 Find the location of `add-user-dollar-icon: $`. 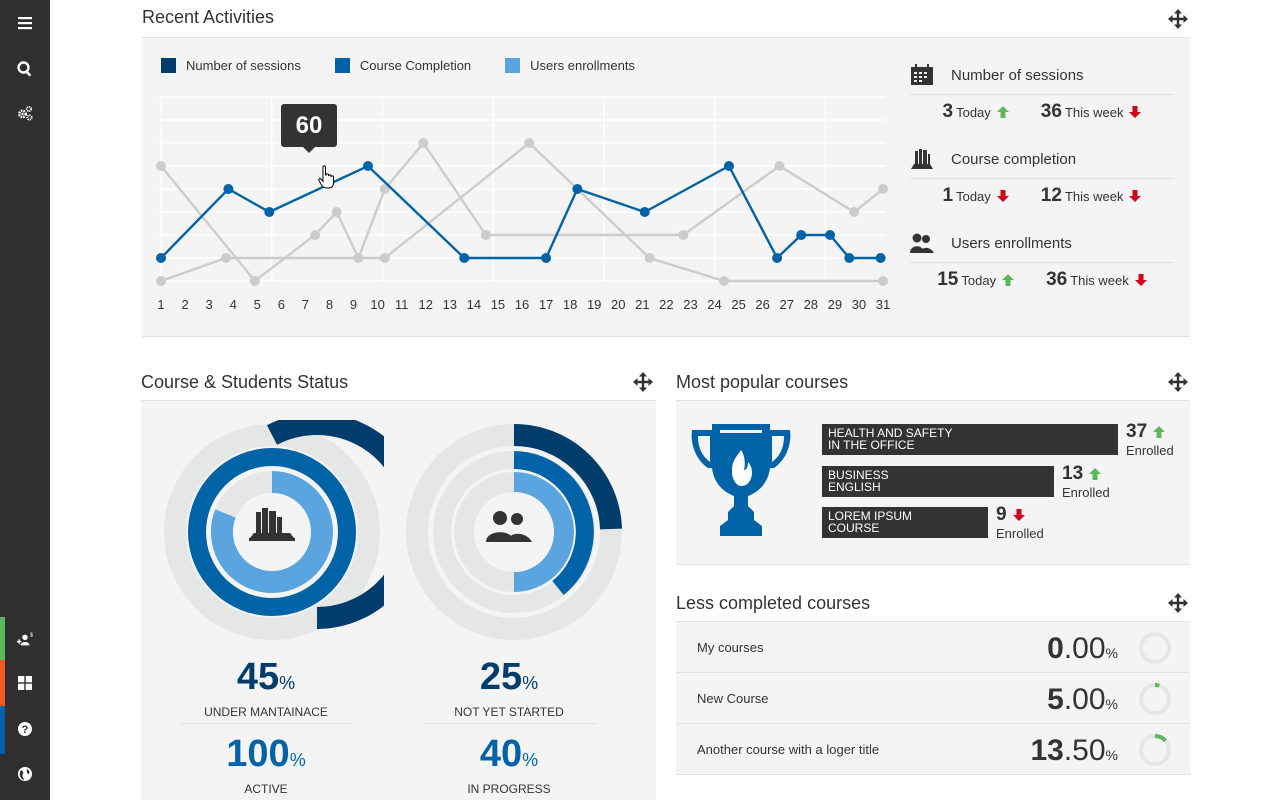

add-user-dollar-icon: $ is located at coordinates (24, 639).